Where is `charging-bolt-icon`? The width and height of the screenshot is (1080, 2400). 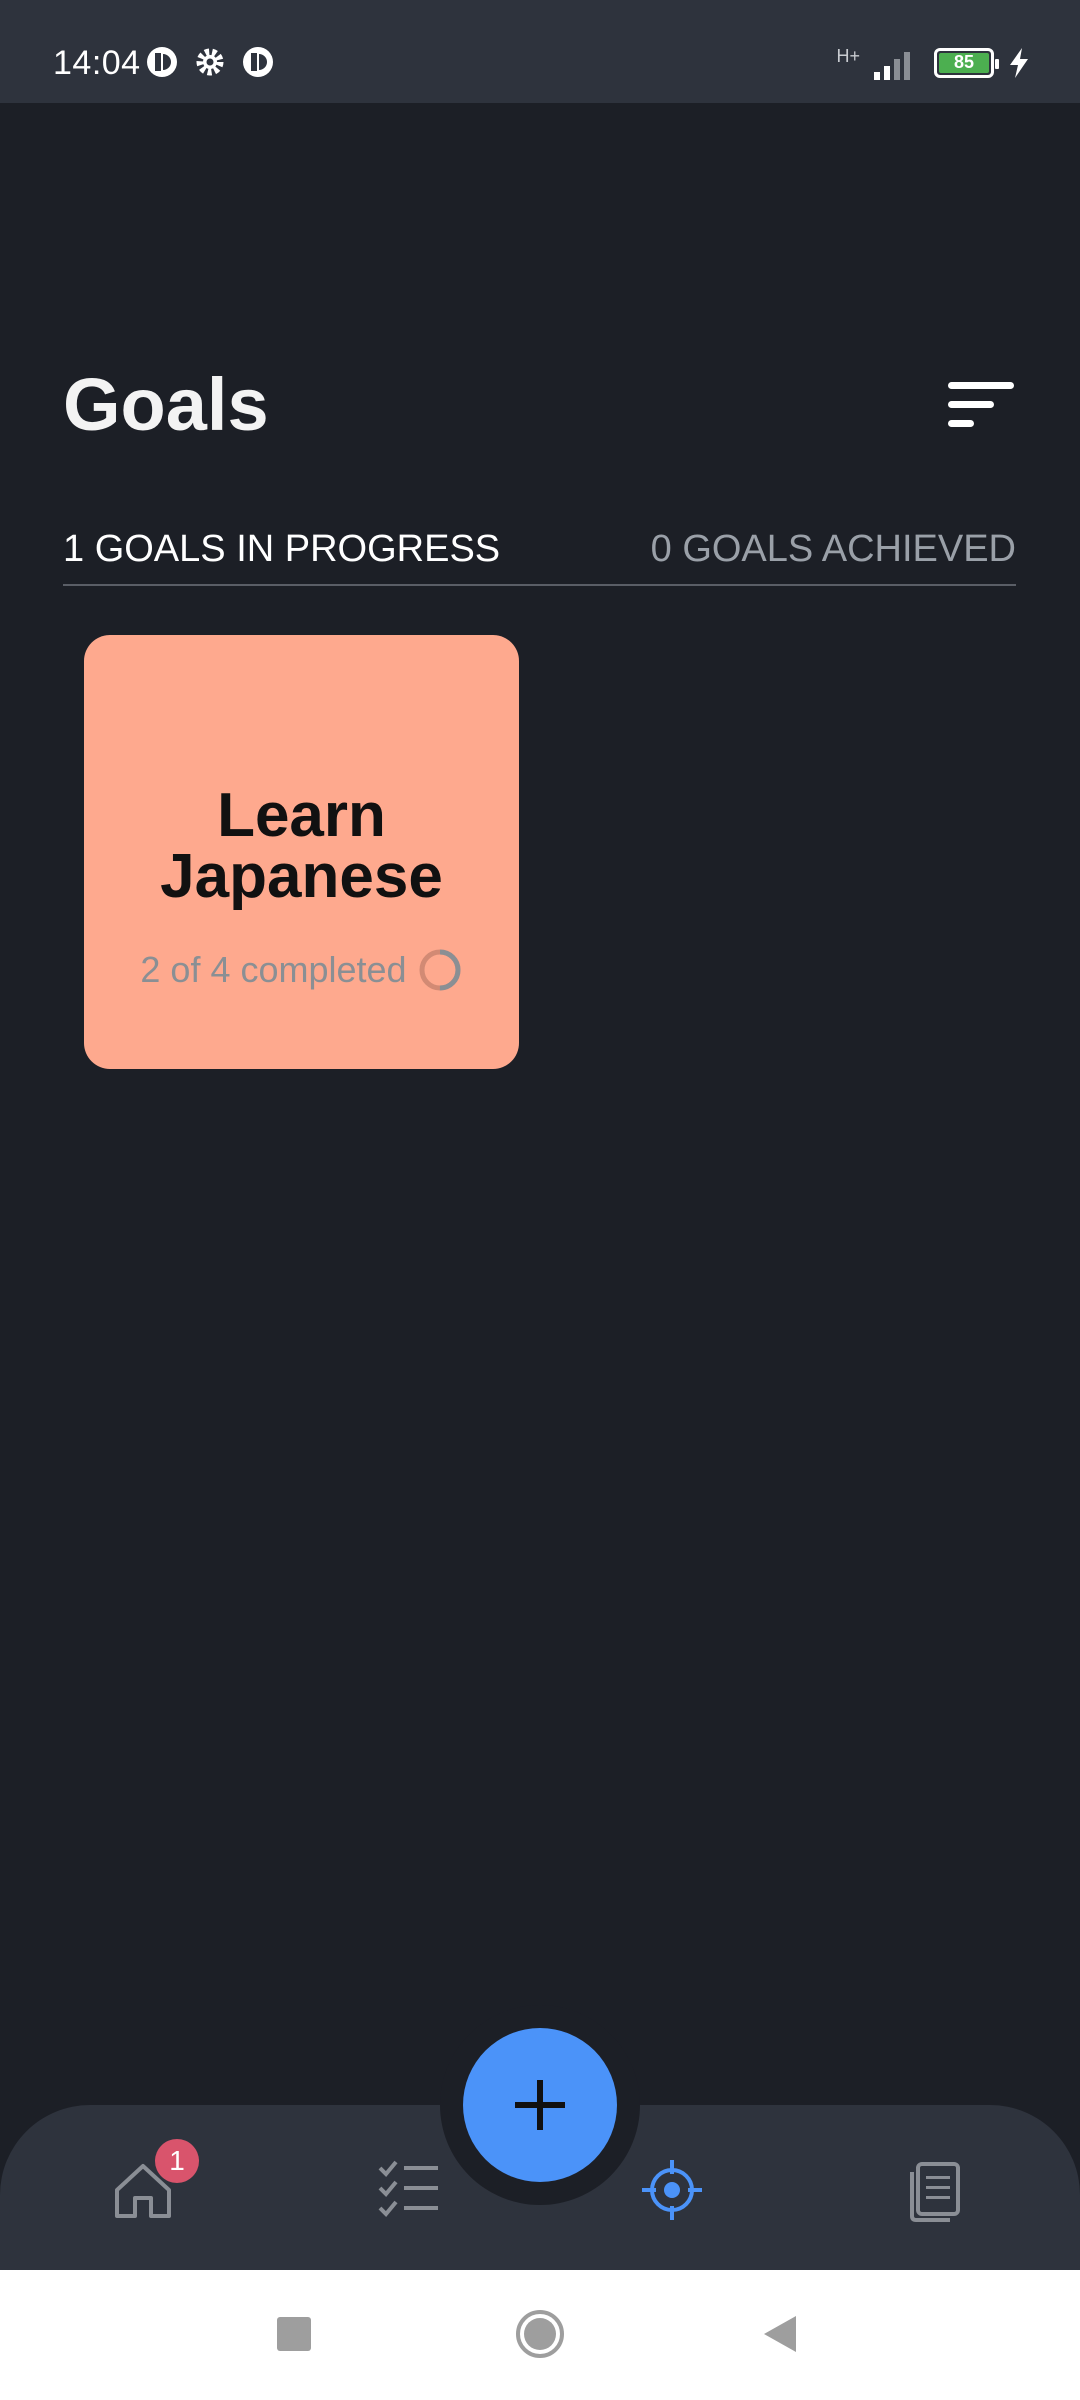
charging-bolt-icon is located at coordinates (1019, 63).